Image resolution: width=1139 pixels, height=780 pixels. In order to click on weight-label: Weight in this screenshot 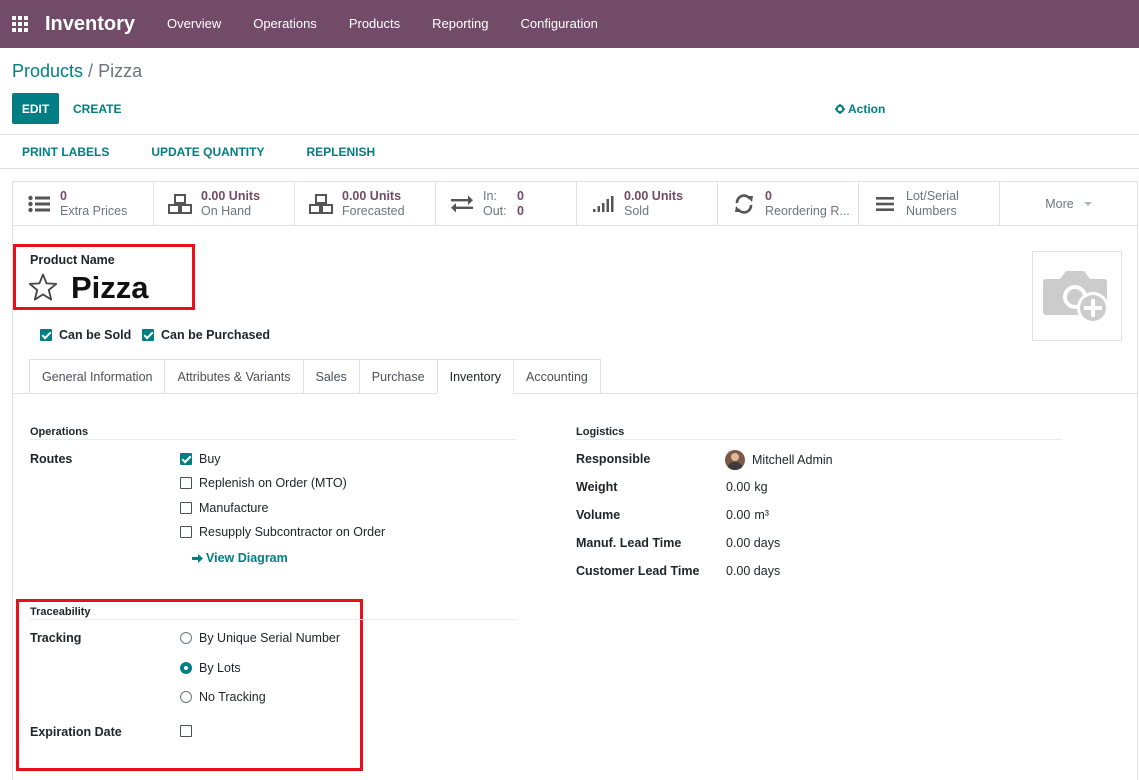, I will do `click(597, 487)`.